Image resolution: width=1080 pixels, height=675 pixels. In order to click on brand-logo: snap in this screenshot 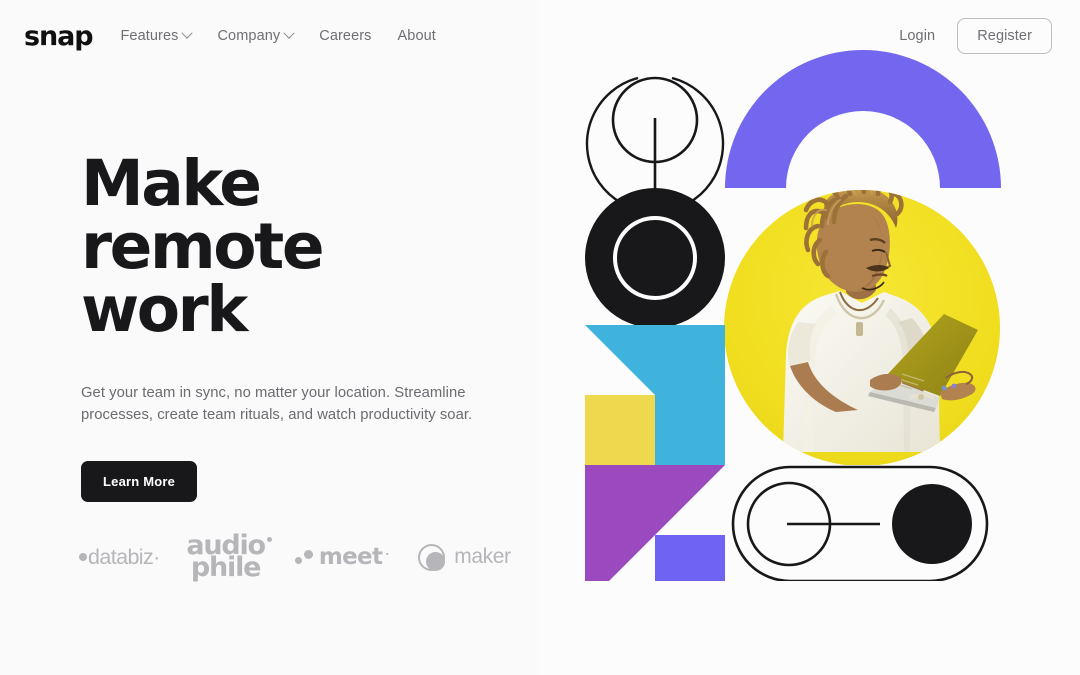, I will do `click(59, 36)`.